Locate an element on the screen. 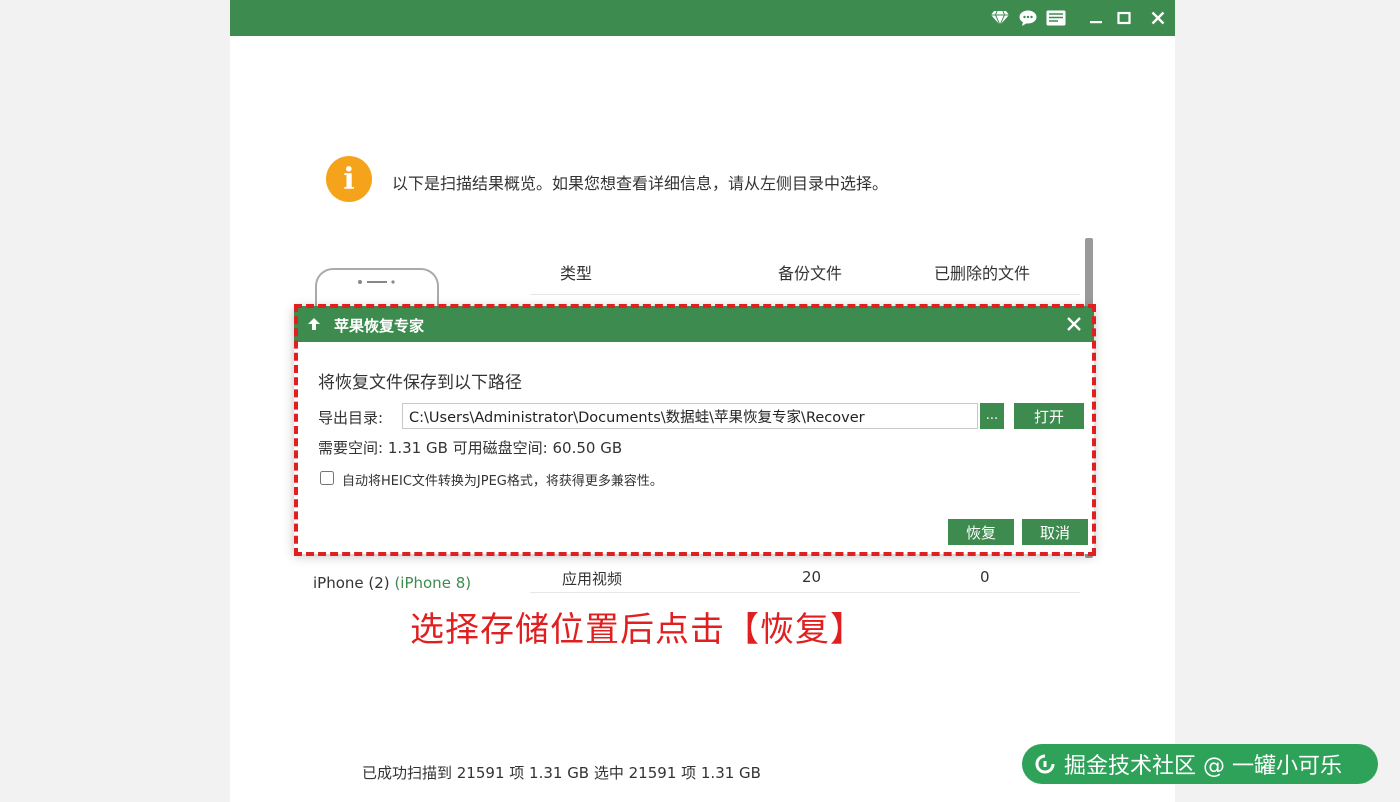  overview-info-text: 以下是扫描结果概览。如果您想查看详细信息，请从左侧目录中选择。 is located at coordinates (640, 183).